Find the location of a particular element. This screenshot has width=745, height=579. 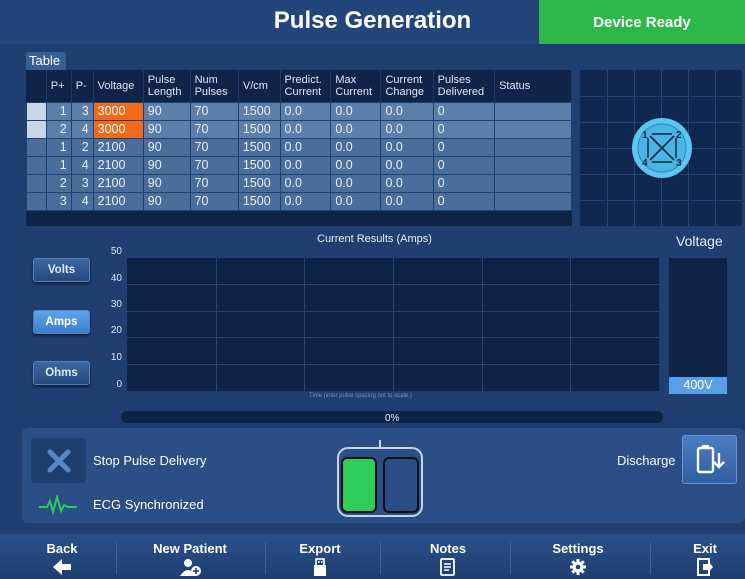

discharge-button is located at coordinates (709, 459).